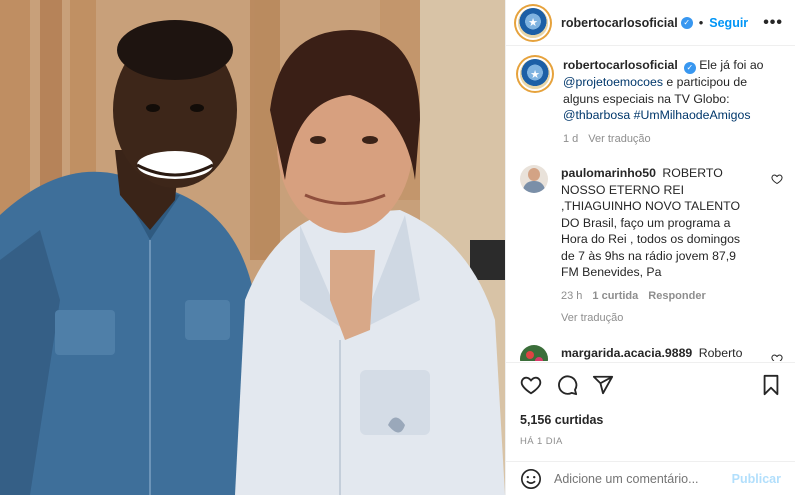 This screenshot has width=795, height=495. What do you see at coordinates (650, 404) in the screenshot?
I see `post-actions: 5,156 curtidas HÁ 1 DIA` at bounding box center [650, 404].